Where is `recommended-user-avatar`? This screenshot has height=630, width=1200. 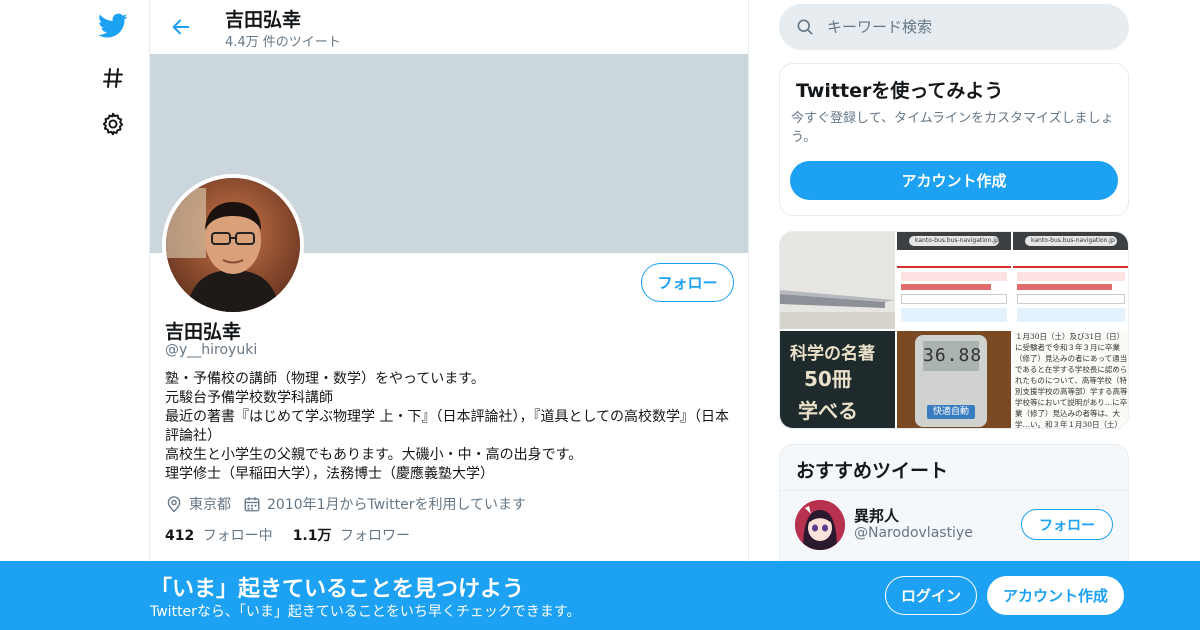 recommended-user-avatar is located at coordinates (820, 525).